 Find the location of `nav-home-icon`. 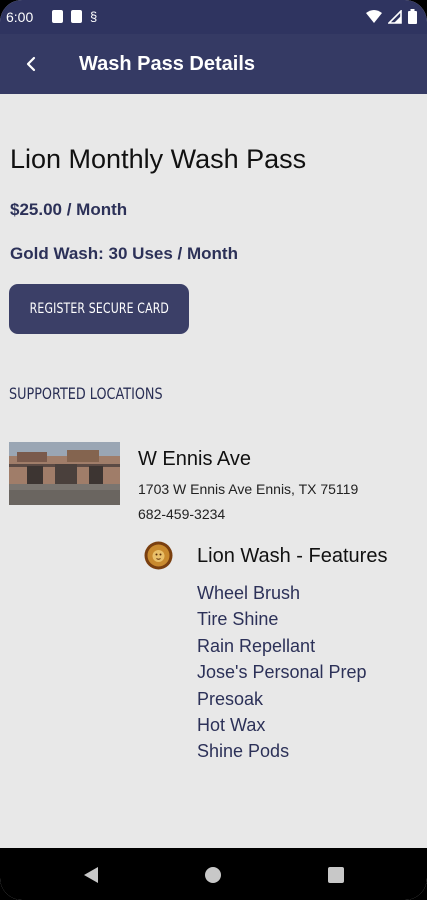

nav-home-icon is located at coordinates (213, 875).